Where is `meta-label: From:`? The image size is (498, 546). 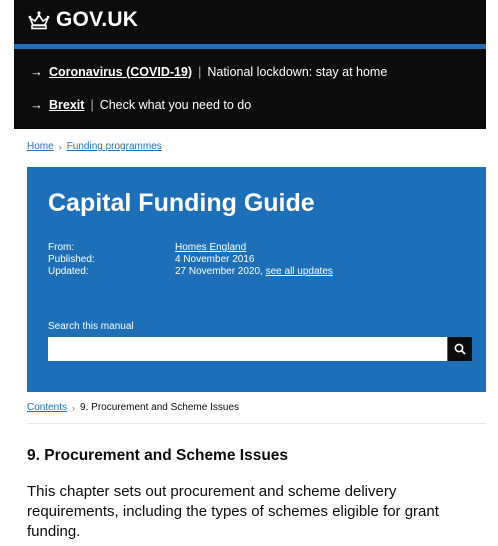
meta-label: From: is located at coordinates (61, 247).